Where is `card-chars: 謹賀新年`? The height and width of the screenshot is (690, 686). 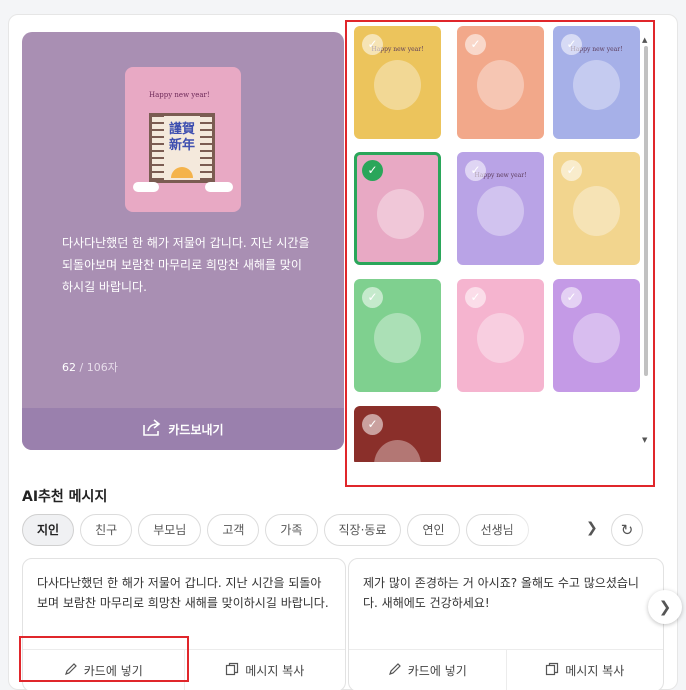 card-chars: 謹賀新年 is located at coordinates (181, 137).